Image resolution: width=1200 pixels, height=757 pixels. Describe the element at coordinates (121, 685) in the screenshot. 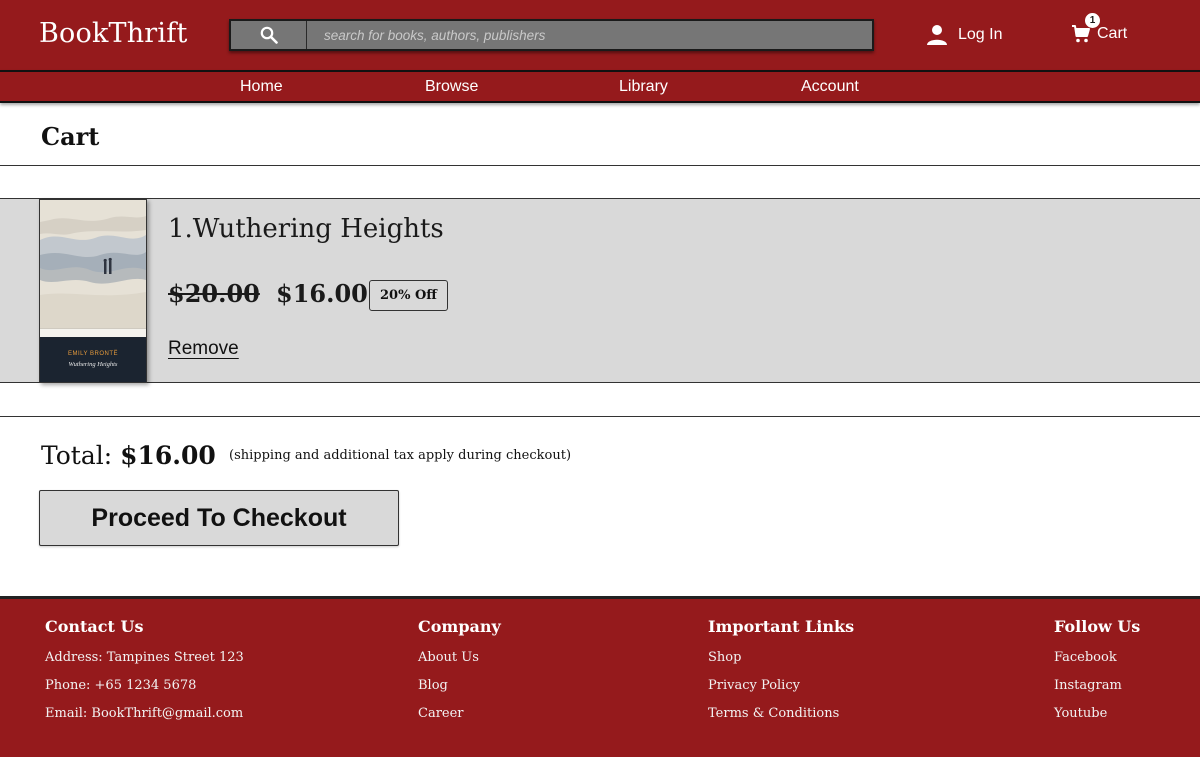

I see `footer-phone: Phone: +65 1234 5678` at that location.